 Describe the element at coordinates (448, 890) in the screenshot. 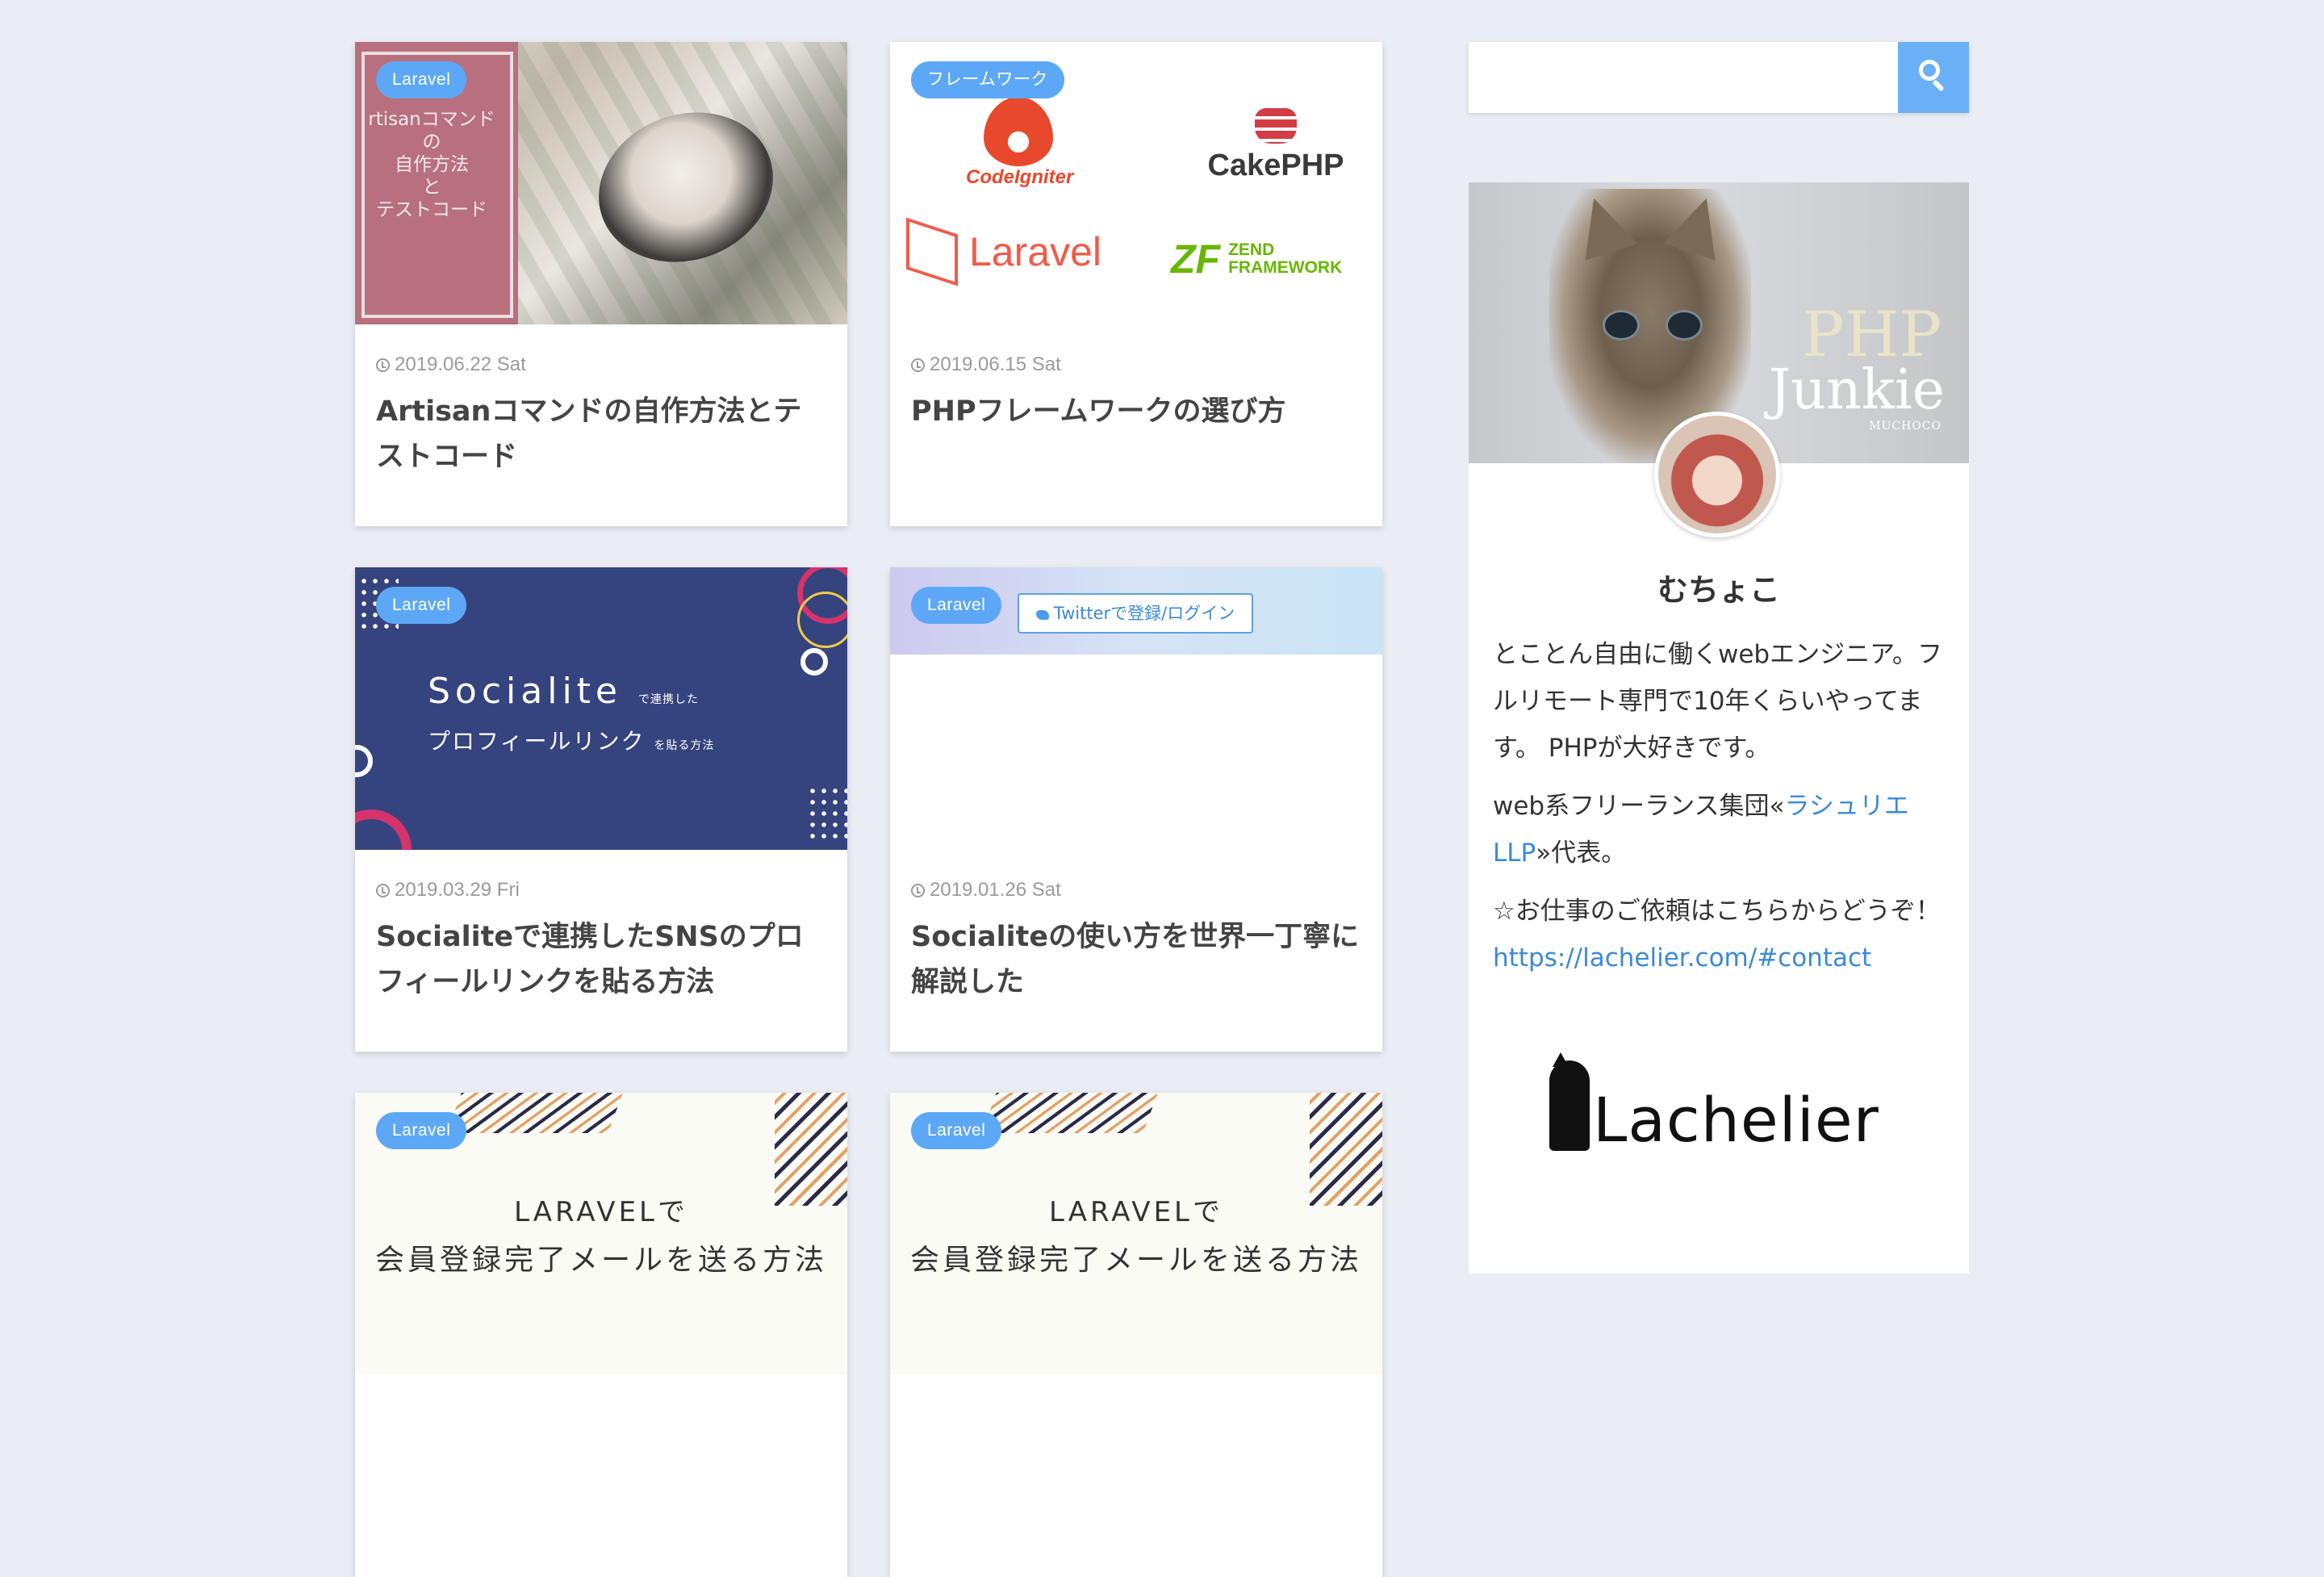

I see `post-date: 2019.03.29 Fri` at that location.